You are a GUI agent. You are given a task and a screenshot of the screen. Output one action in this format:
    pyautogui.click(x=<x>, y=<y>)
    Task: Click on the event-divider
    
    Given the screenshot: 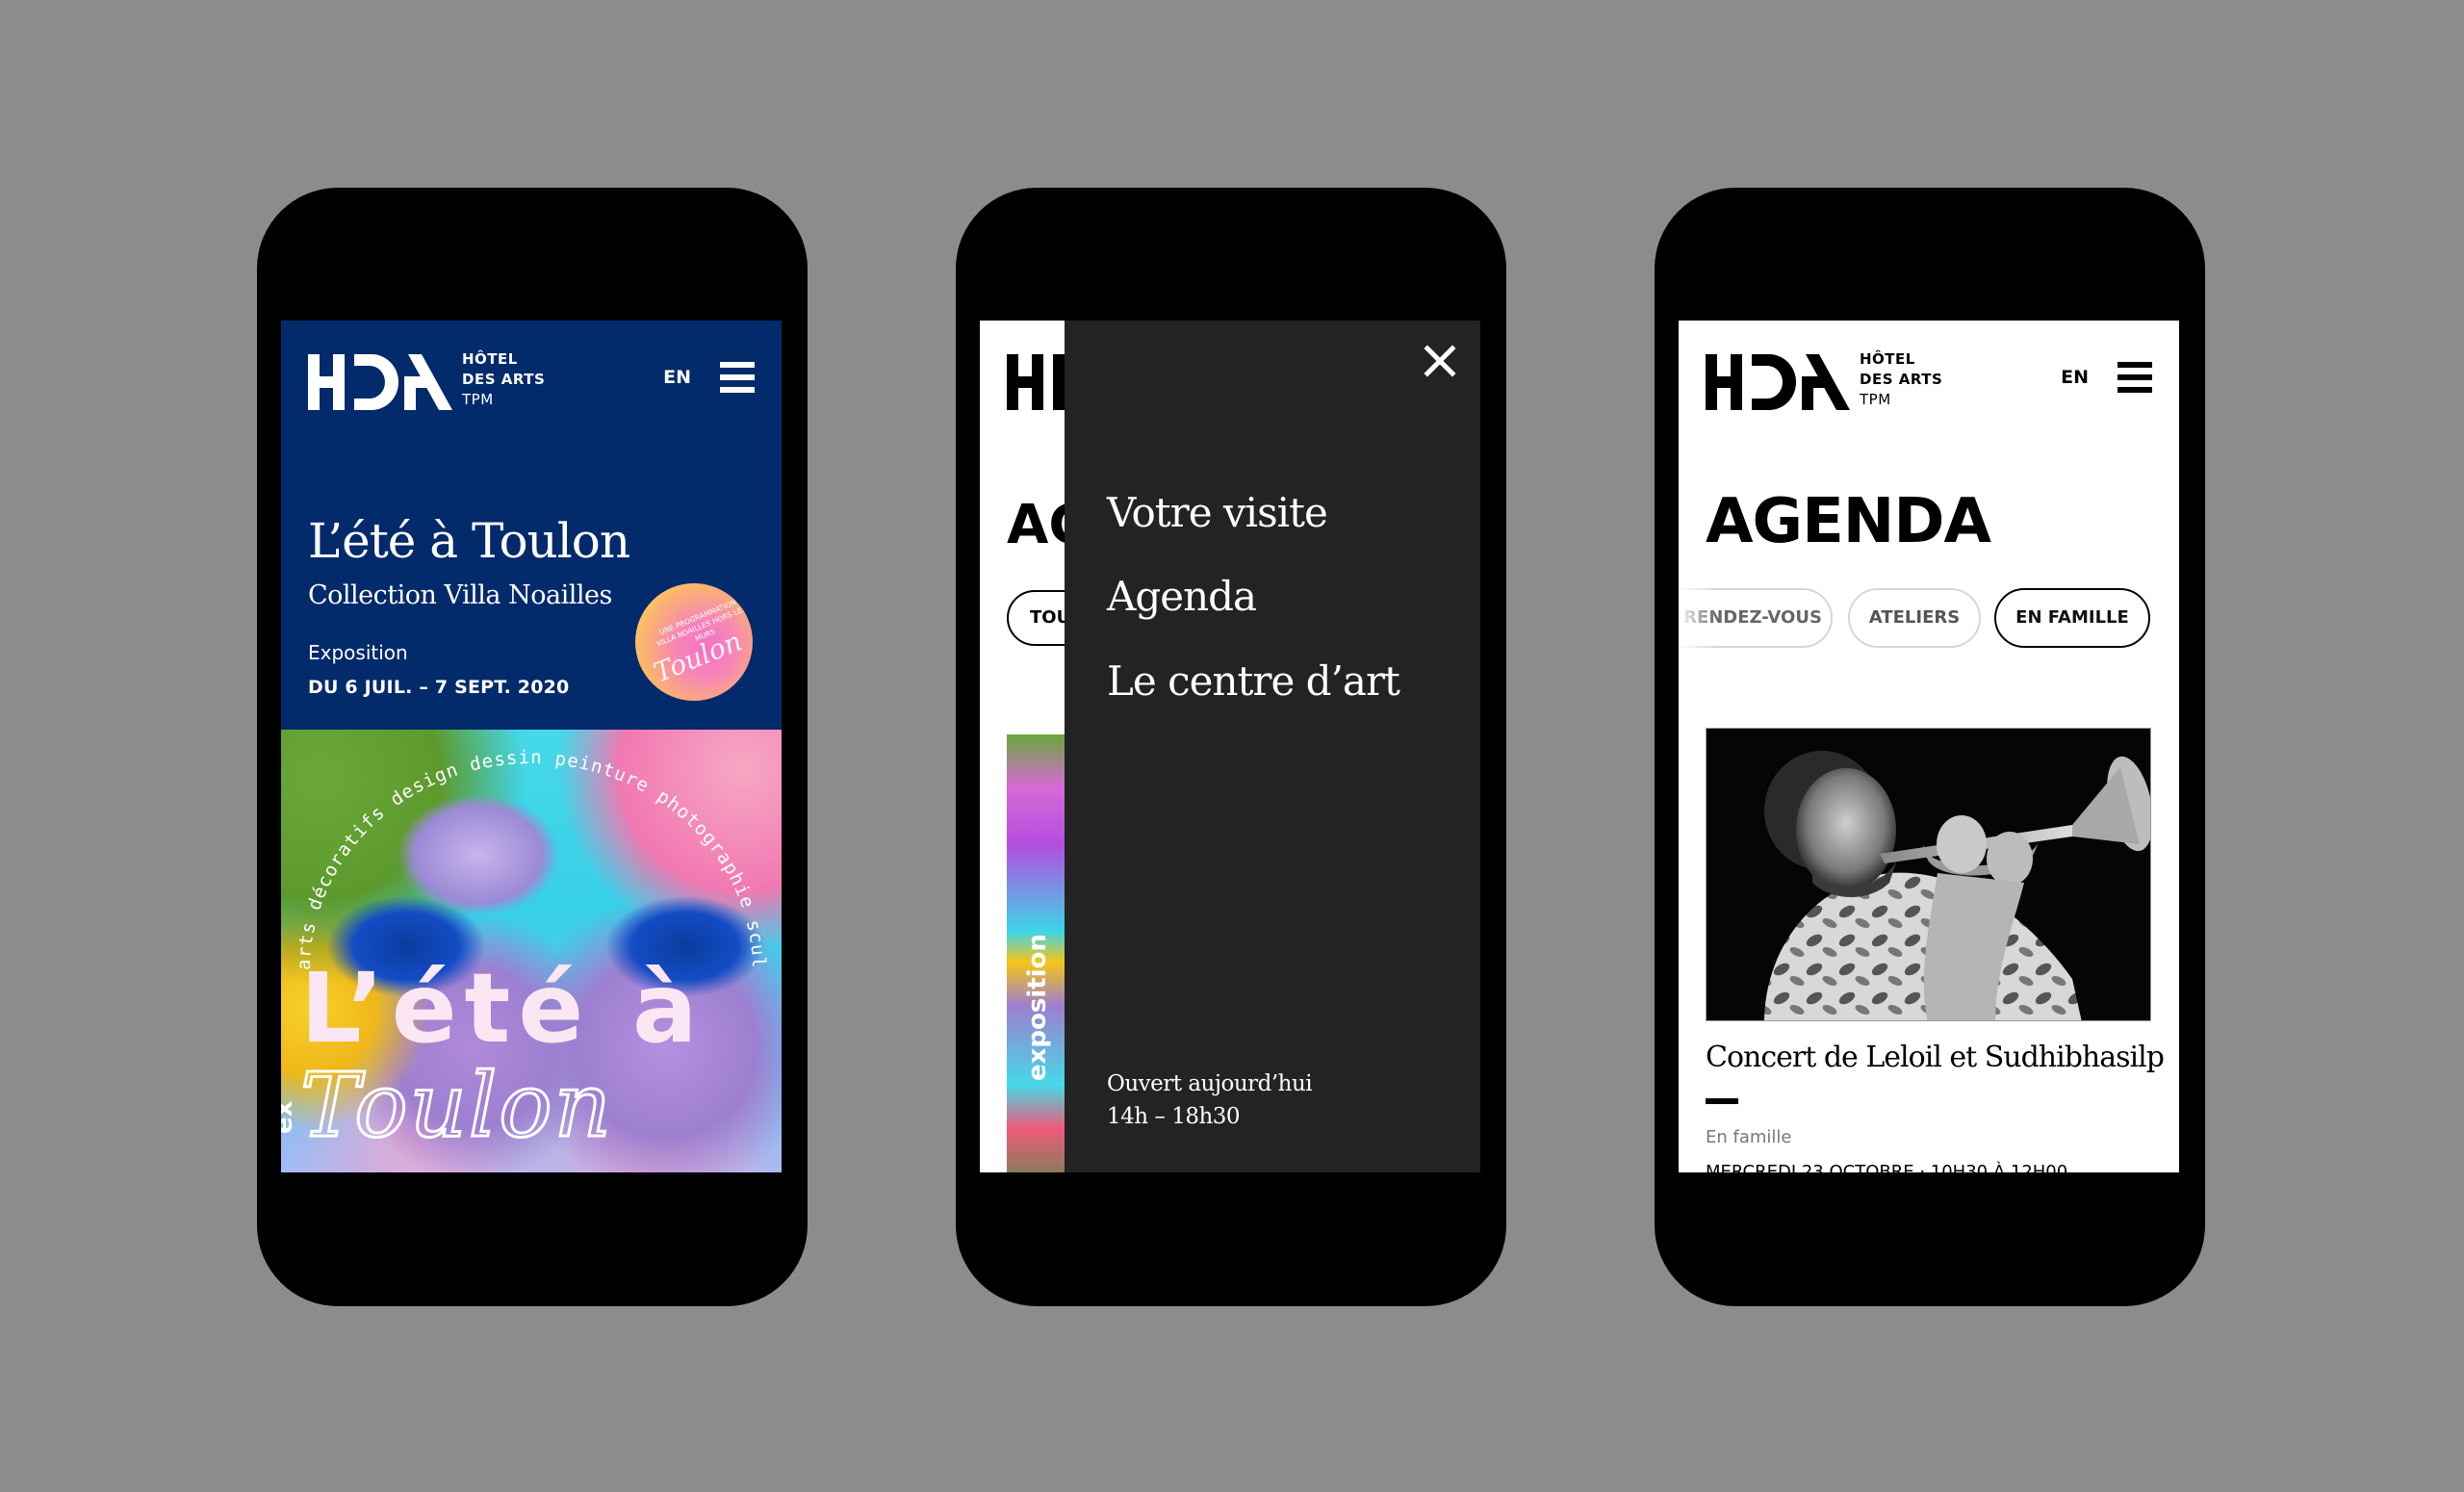 What is the action you would take?
    pyautogui.click(x=1722, y=1101)
    